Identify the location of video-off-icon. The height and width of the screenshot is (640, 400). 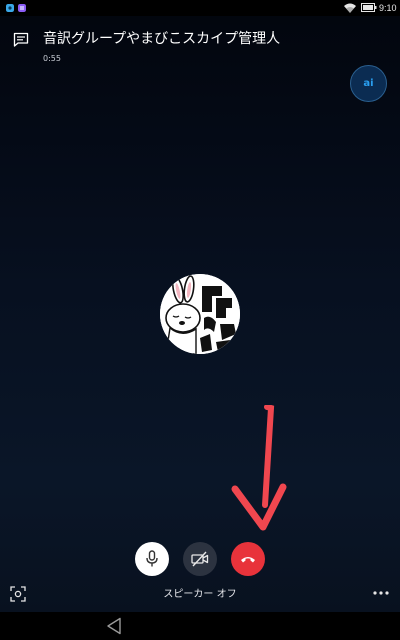
(200, 559).